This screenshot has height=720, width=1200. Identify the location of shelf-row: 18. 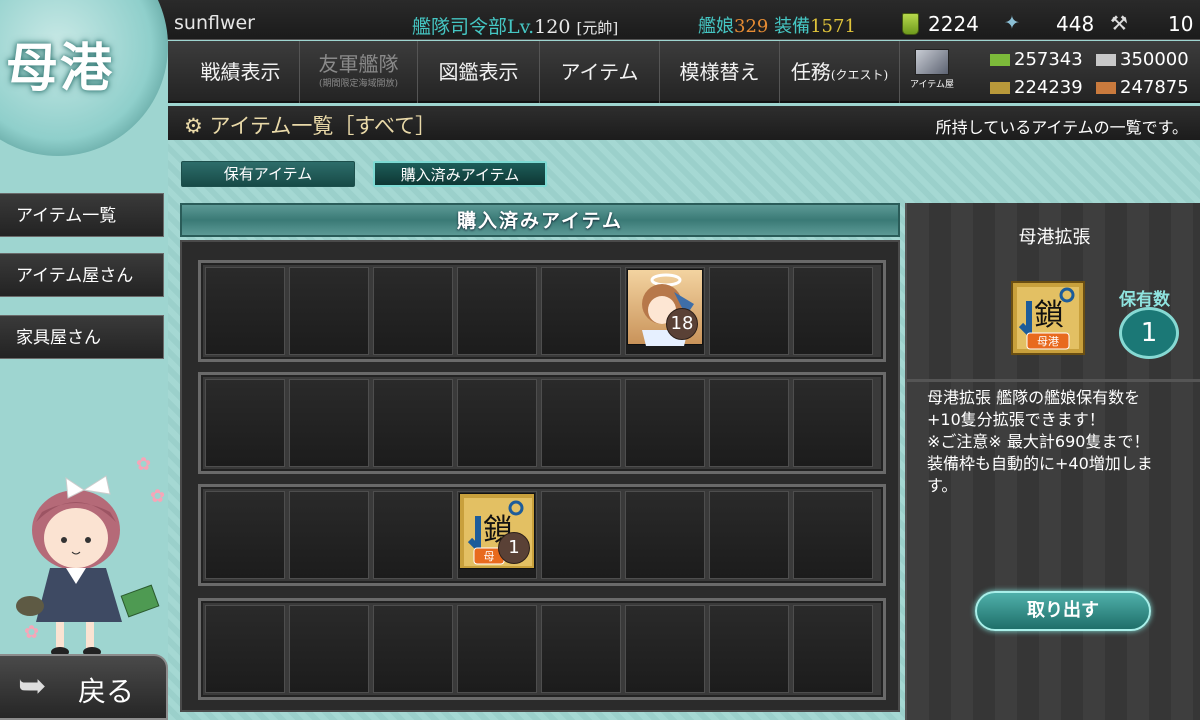
(542, 311).